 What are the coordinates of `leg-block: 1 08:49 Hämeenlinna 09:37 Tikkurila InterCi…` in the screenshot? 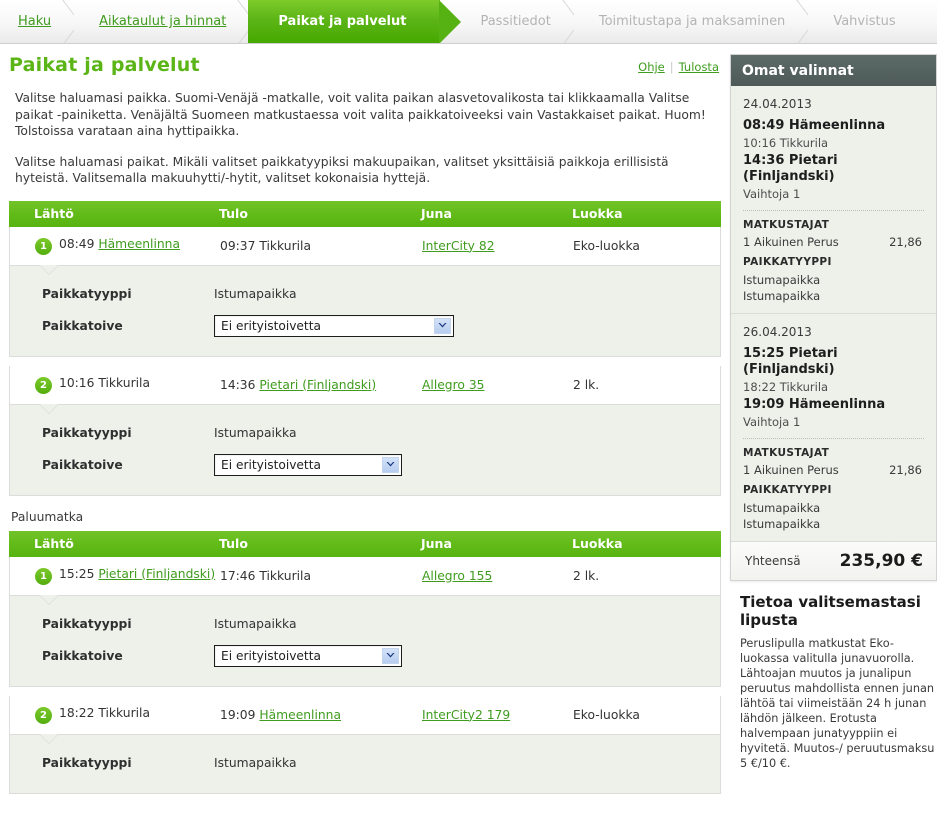 It's located at (365, 291).